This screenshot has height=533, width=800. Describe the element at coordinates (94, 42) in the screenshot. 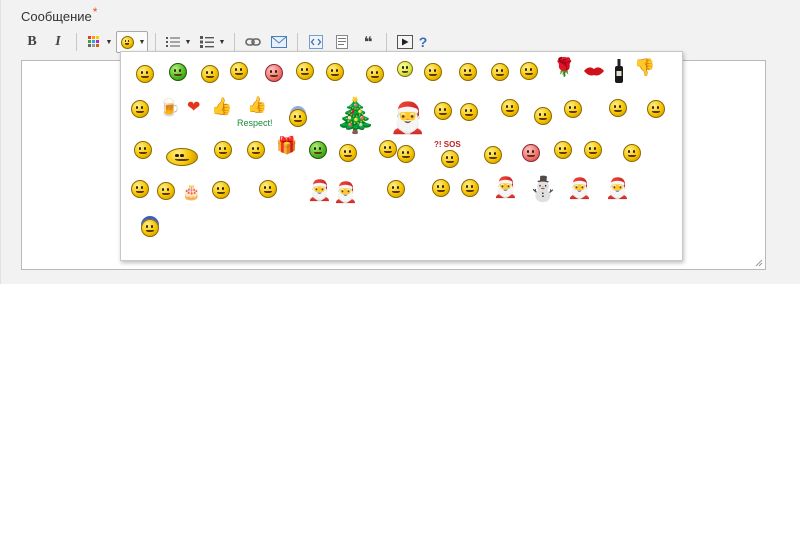

I see `color-grid-icon` at that location.